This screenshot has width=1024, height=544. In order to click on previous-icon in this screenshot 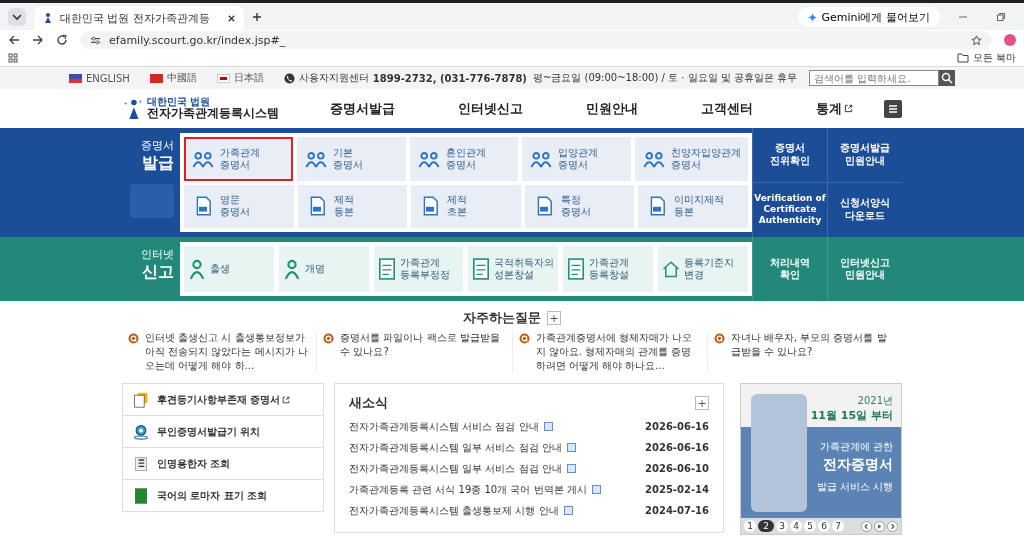, I will do `click(866, 526)`.